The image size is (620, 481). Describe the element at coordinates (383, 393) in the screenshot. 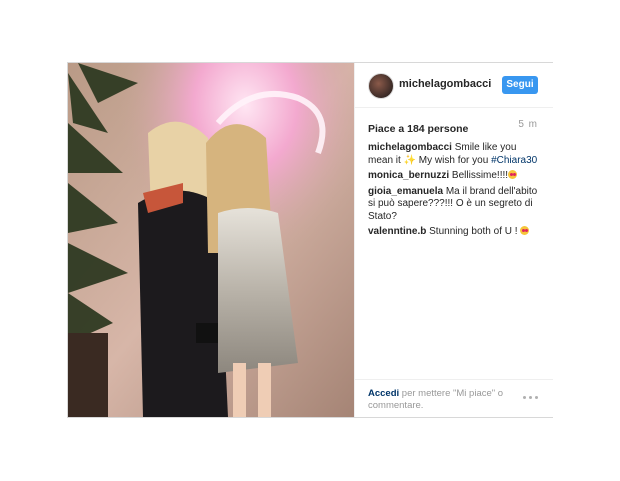

I see `login-link: Accedi` at that location.